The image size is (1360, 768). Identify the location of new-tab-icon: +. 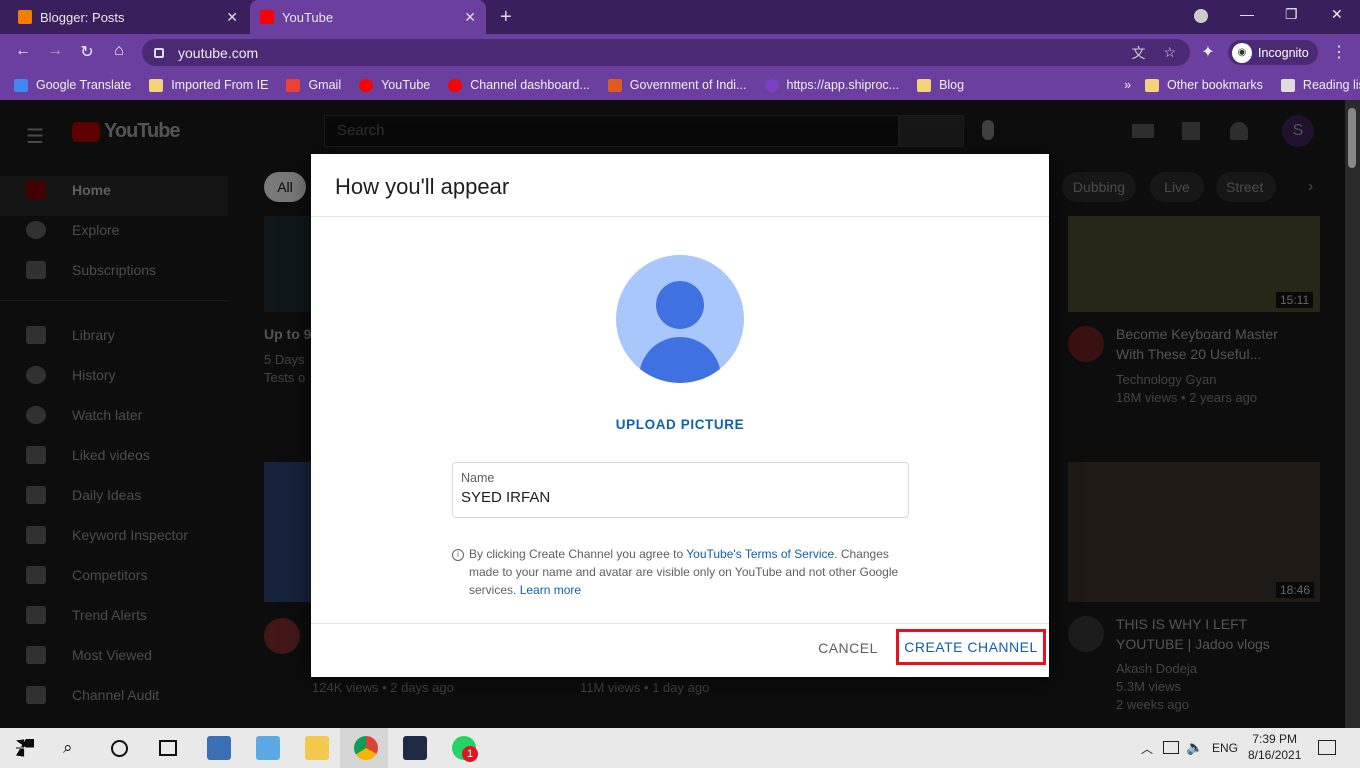
(506, 17).